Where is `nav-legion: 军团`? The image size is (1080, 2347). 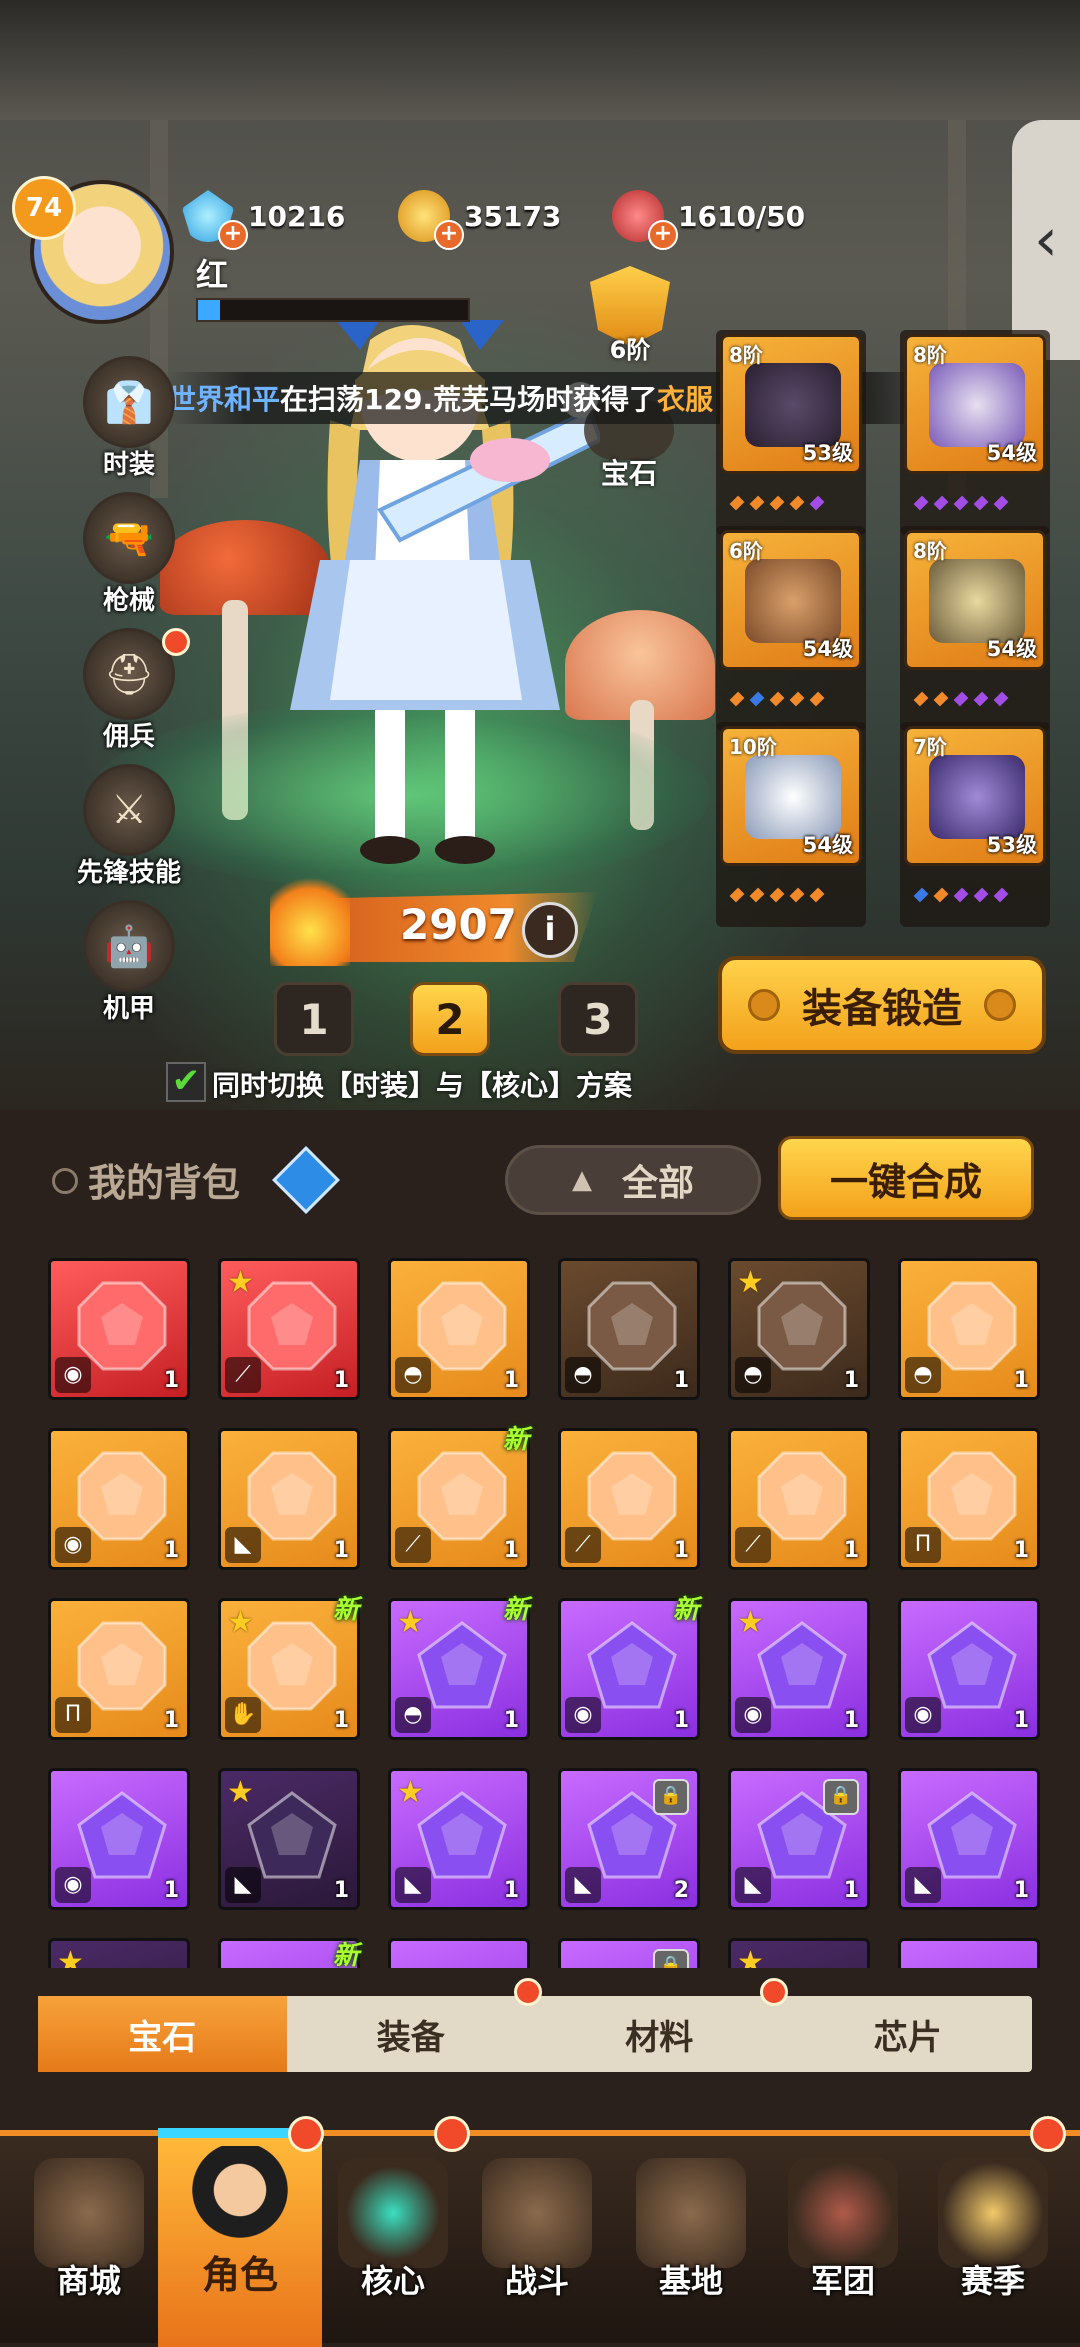
nav-legion: 军团 is located at coordinates (843, 2240).